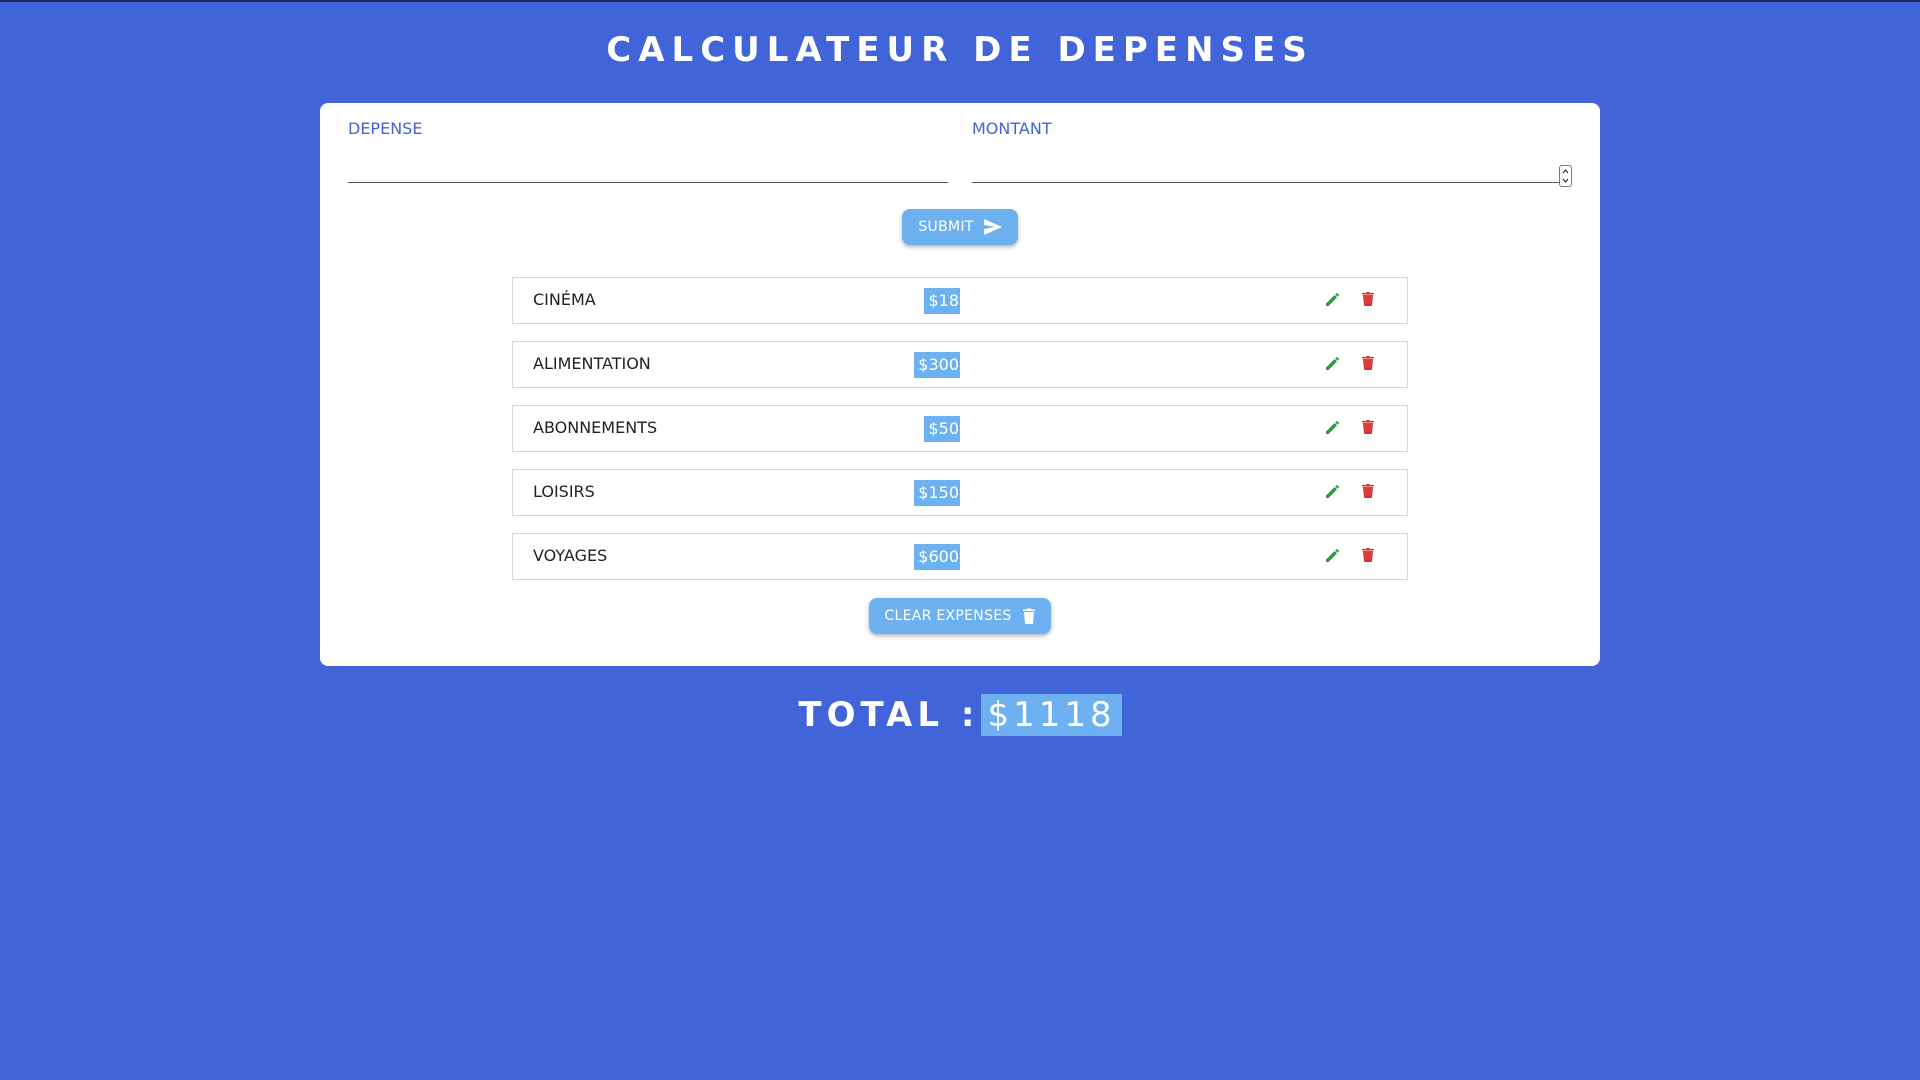 The width and height of the screenshot is (1920, 1080). I want to click on expense-item: LOISIRS $150, so click(960, 492).